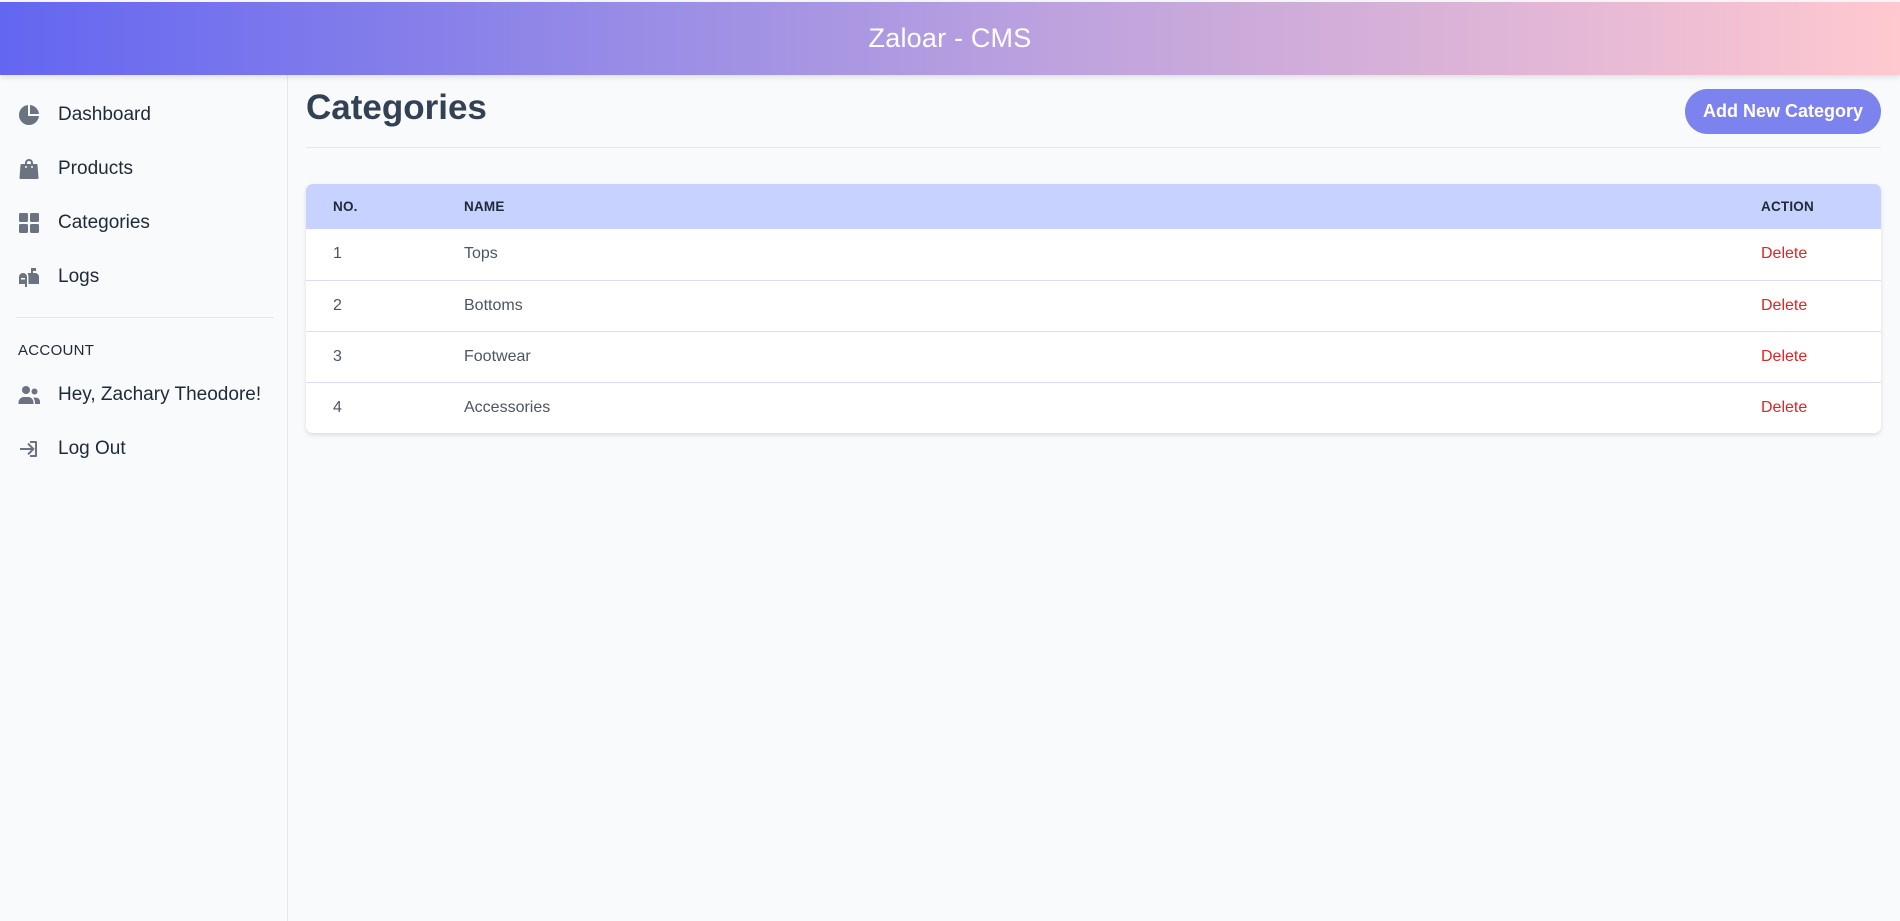 This screenshot has height=921, width=1900. What do you see at coordinates (104, 114) in the screenshot?
I see `sidebar-item-label: Dashboard` at bounding box center [104, 114].